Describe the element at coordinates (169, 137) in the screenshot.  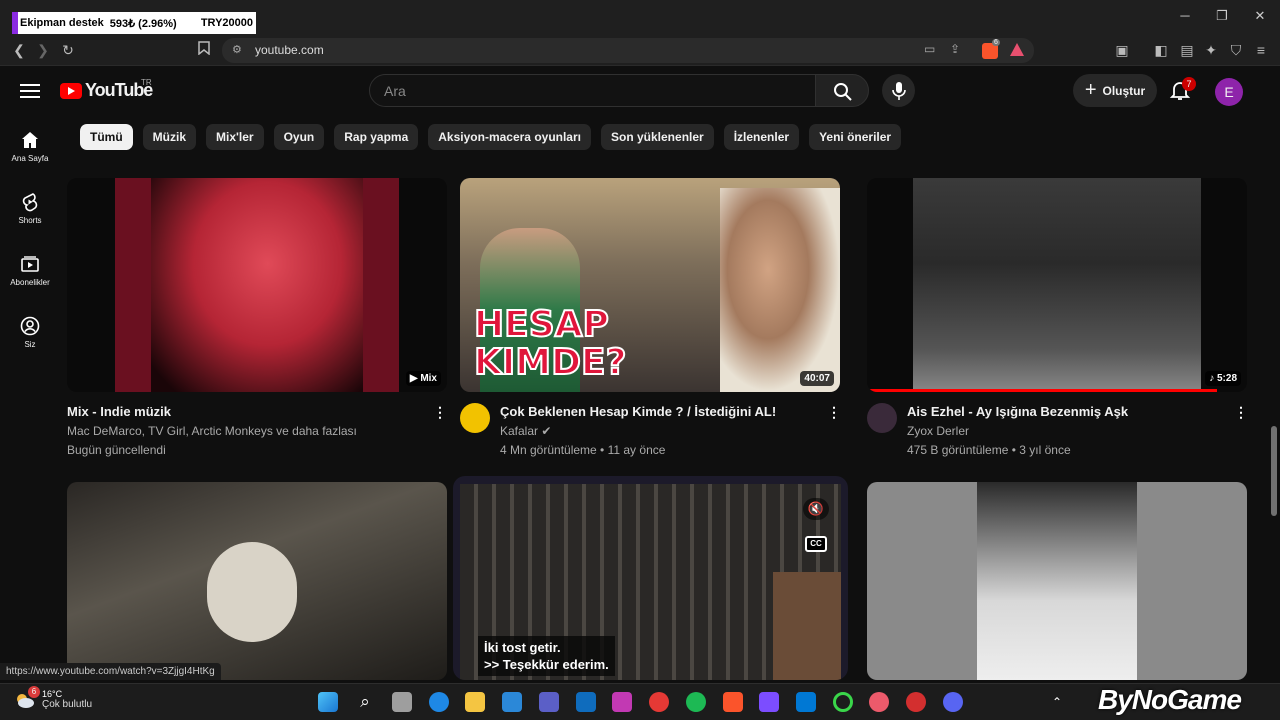
I see `chip-music: Müzik` at that location.